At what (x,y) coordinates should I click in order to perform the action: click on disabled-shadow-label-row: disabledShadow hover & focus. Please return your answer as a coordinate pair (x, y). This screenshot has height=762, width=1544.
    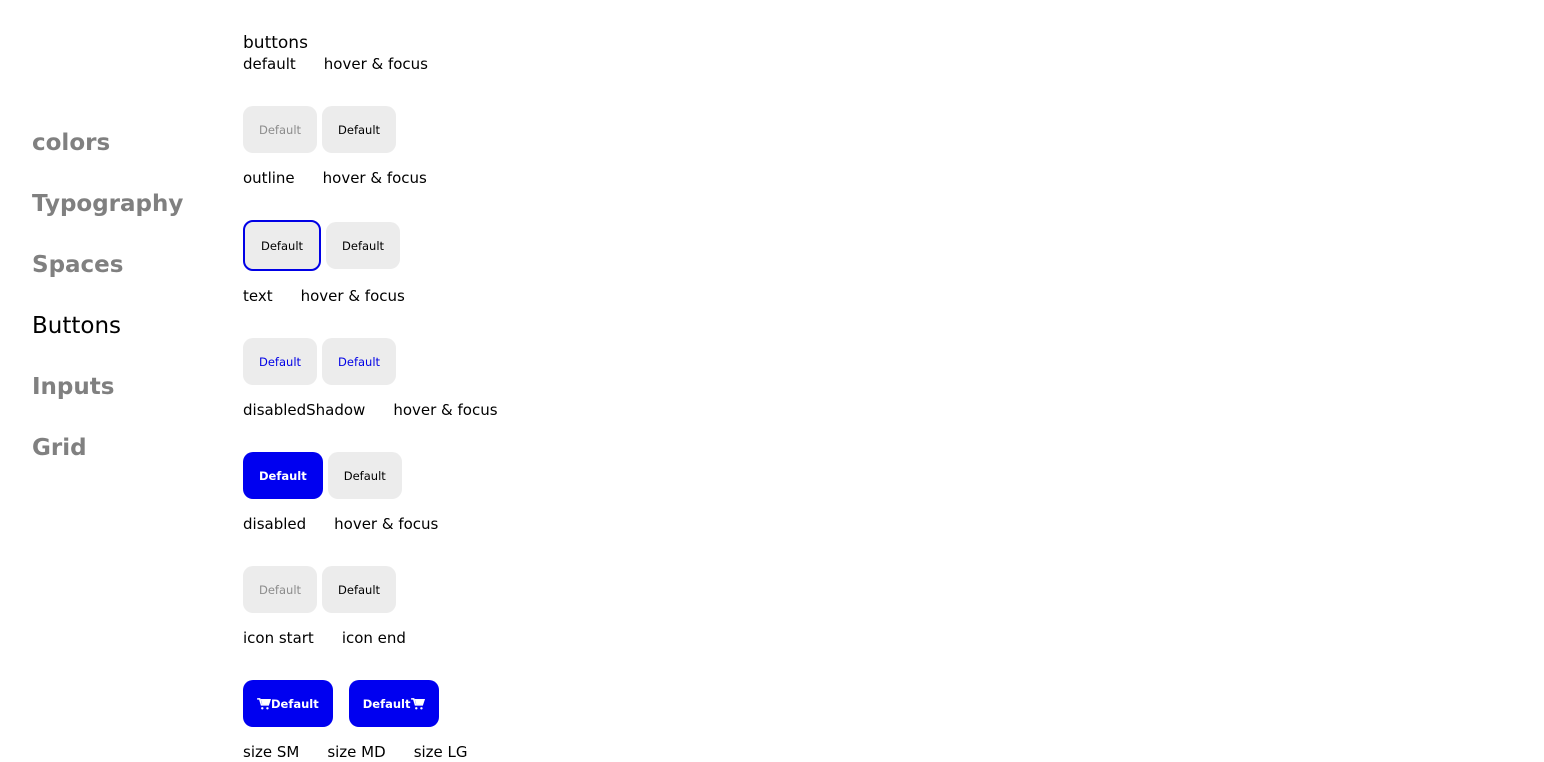
    Looking at the image, I should click on (384, 410).